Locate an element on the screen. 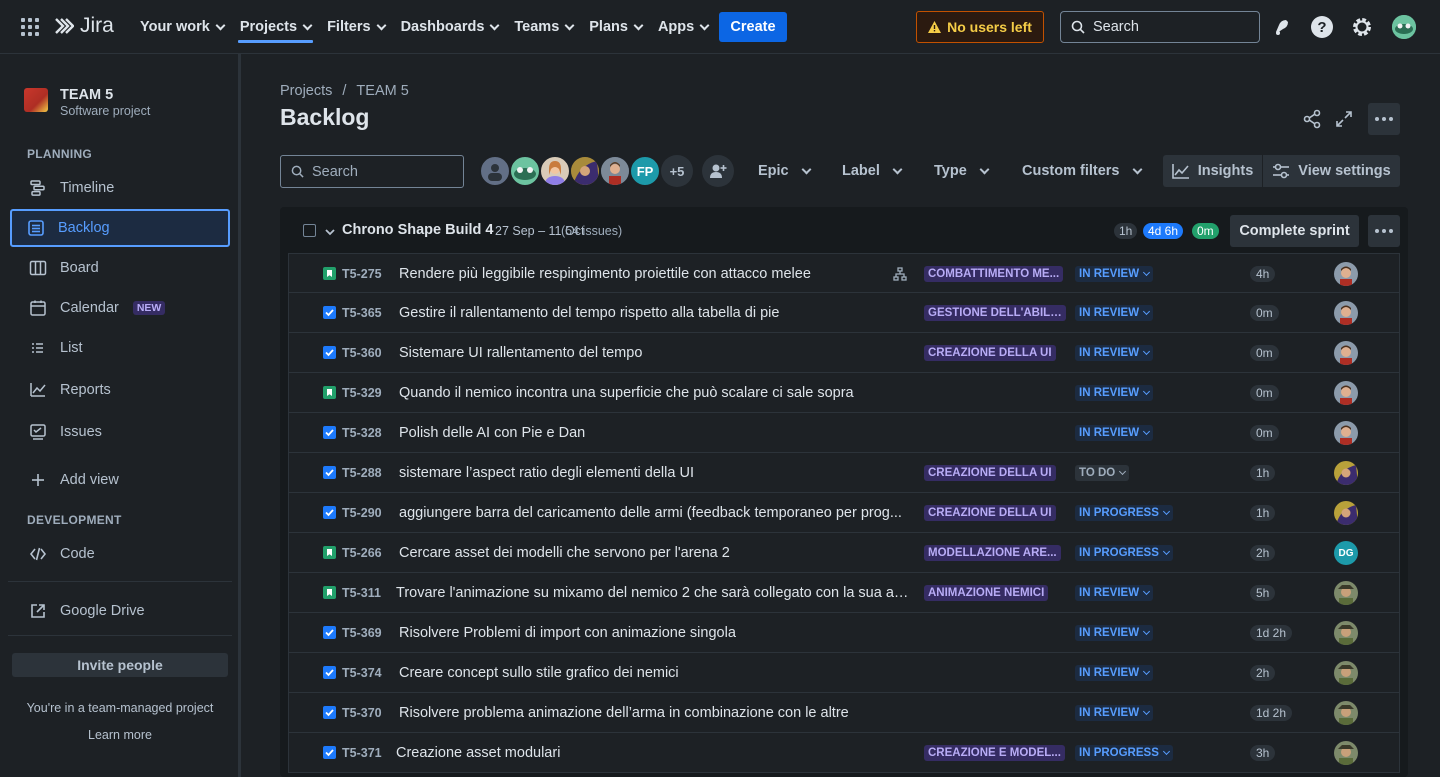  fullscreen-icon is located at coordinates (1344, 119).